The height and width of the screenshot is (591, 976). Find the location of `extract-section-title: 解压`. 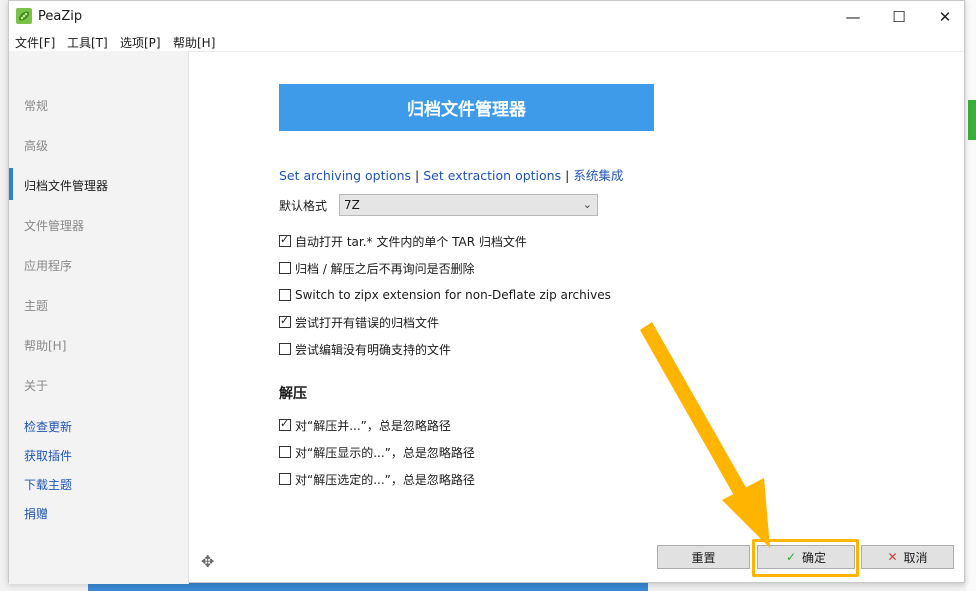

extract-section-title: 解压 is located at coordinates (293, 394).